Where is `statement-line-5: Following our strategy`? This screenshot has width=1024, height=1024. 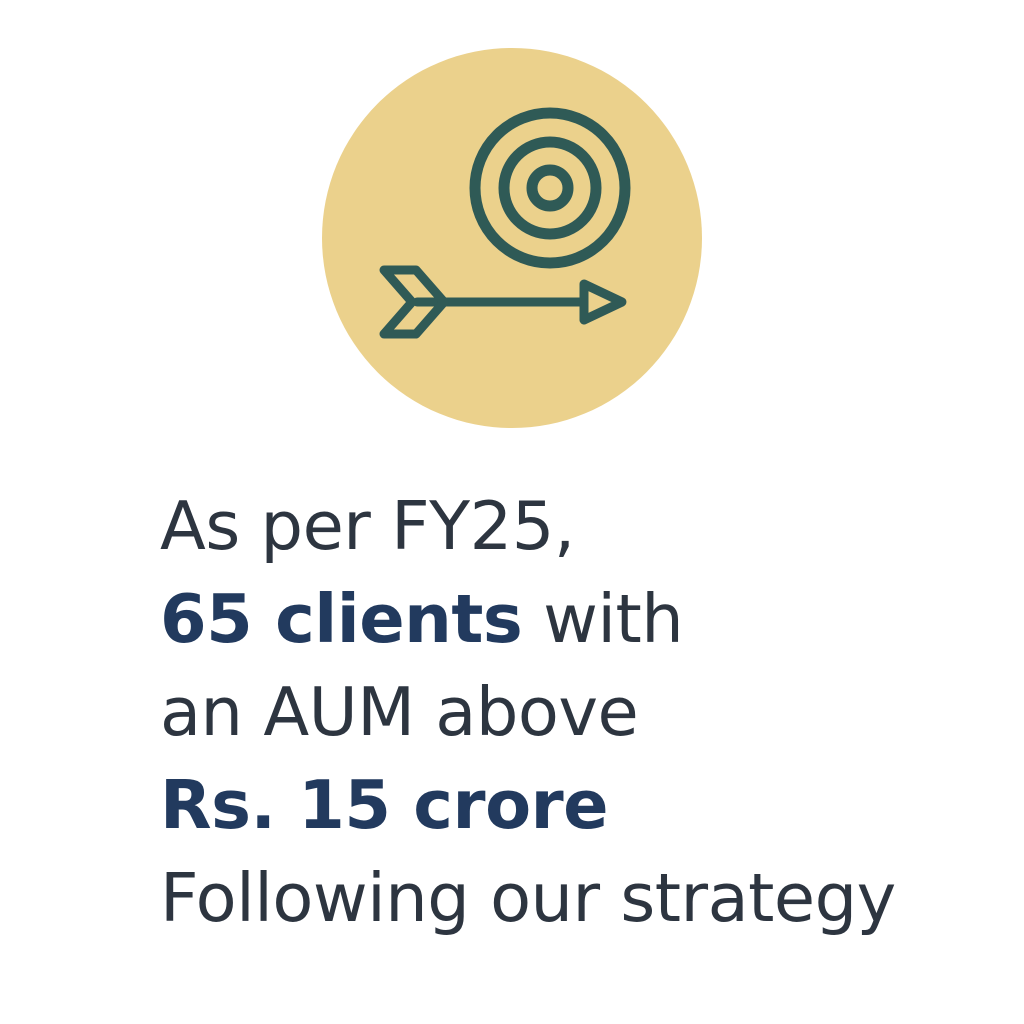 statement-line-5: Following our strategy is located at coordinates (528, 898).